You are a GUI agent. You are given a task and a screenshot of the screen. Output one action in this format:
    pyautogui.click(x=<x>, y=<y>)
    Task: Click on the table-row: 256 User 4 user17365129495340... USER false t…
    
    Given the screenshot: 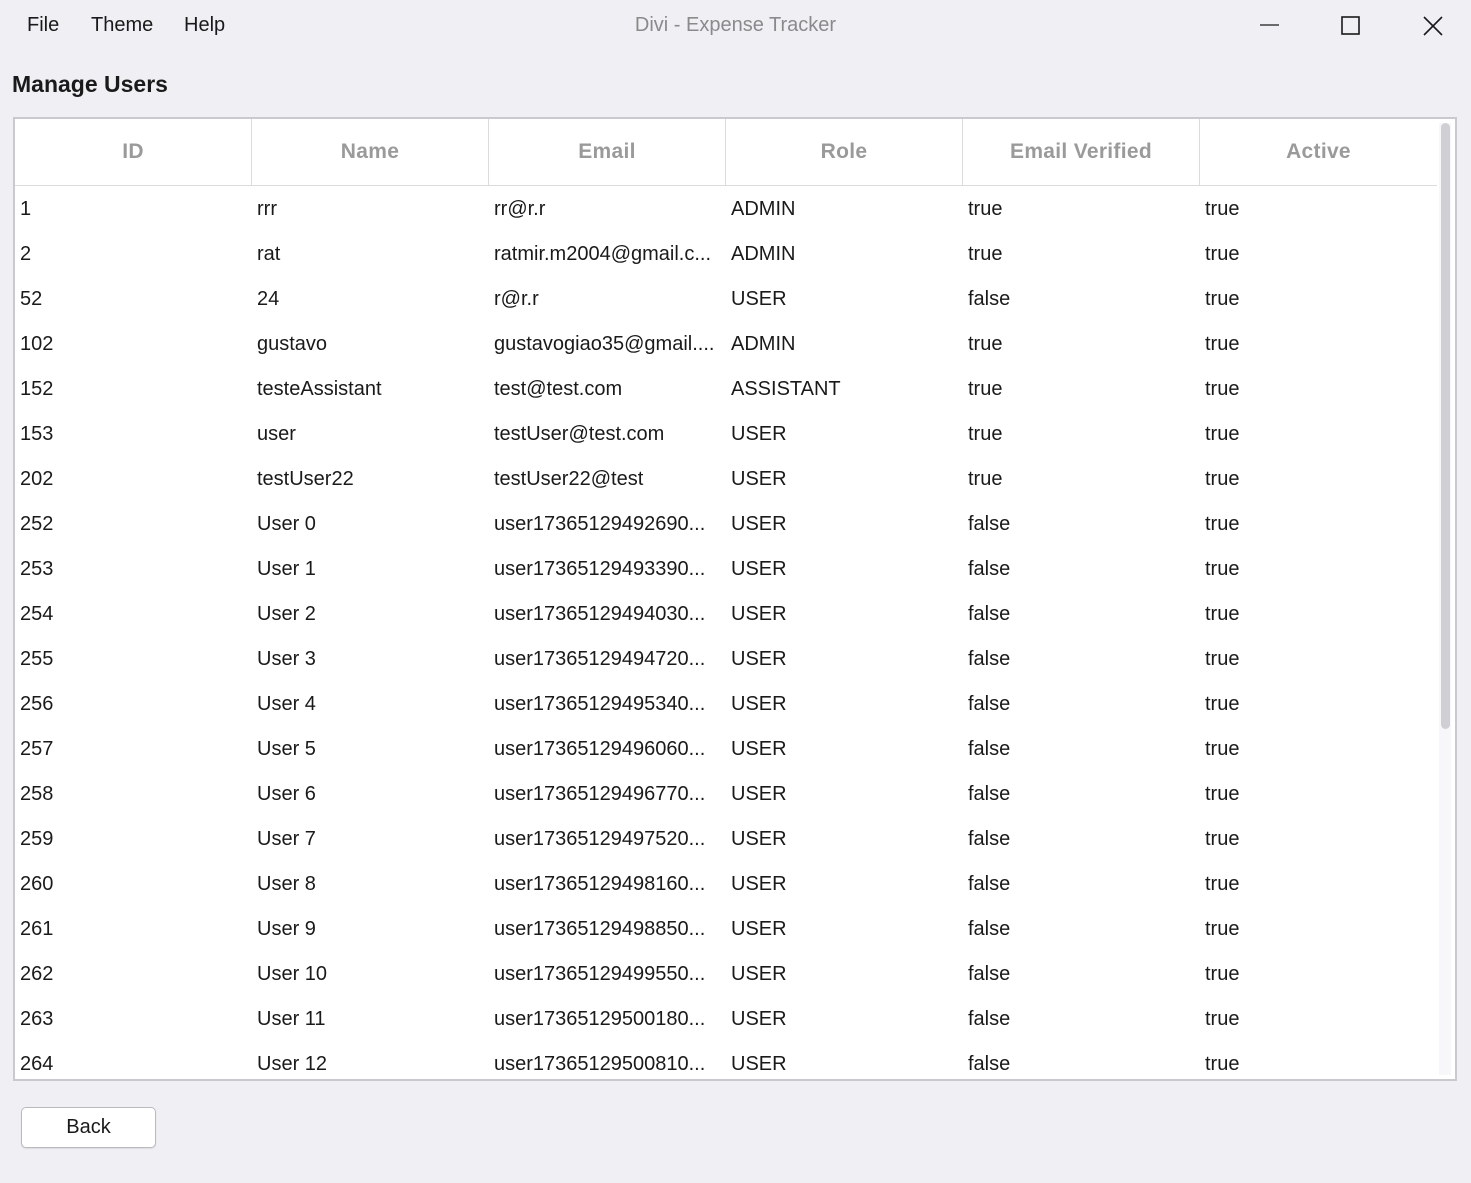 What is the action you would take?
    pyautogui.click(x=726, y=704)
    